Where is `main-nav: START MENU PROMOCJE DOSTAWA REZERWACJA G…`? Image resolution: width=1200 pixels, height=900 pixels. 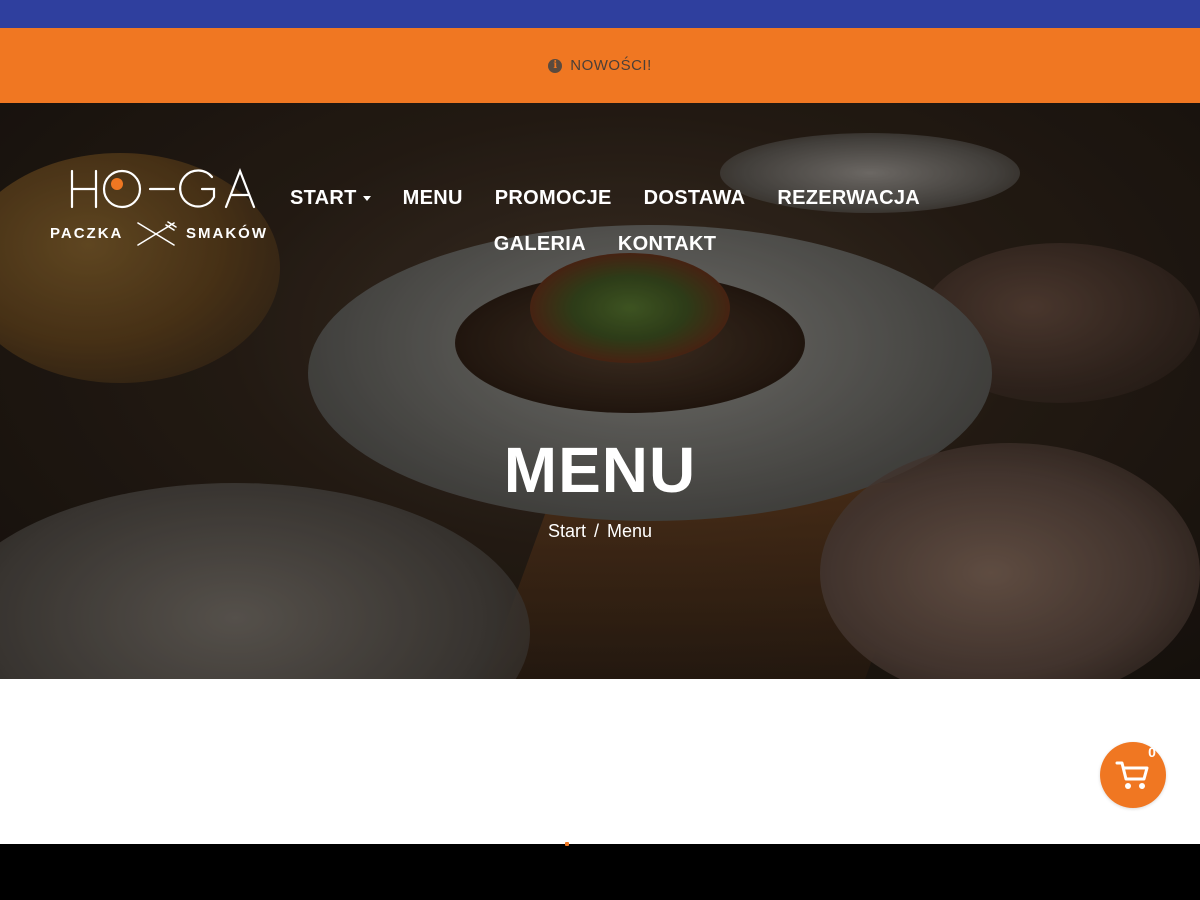
main-nav: START MENU PROMOCJE DOSTAWA REZERWACJA G… is located at coordinates (605, 221).